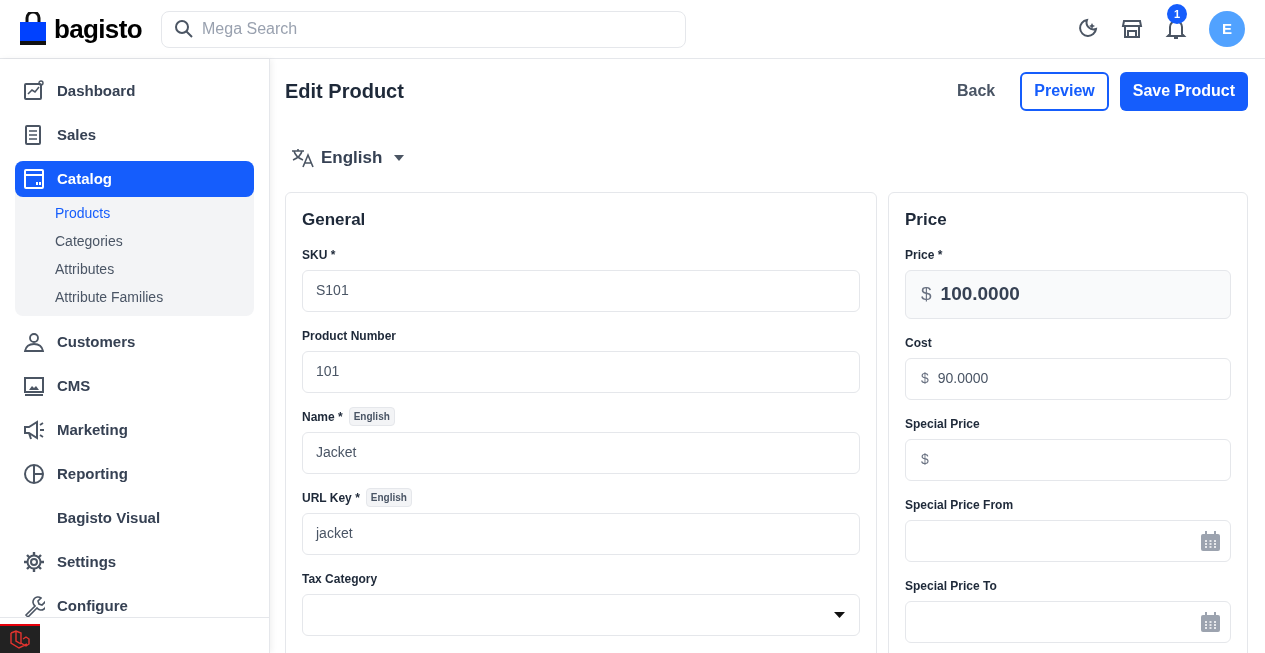 The height and width of the screenshot is (653, 1265). Describe the element at coordinates (334, 220) in the screenshot. I see `card-title: General` at that location.